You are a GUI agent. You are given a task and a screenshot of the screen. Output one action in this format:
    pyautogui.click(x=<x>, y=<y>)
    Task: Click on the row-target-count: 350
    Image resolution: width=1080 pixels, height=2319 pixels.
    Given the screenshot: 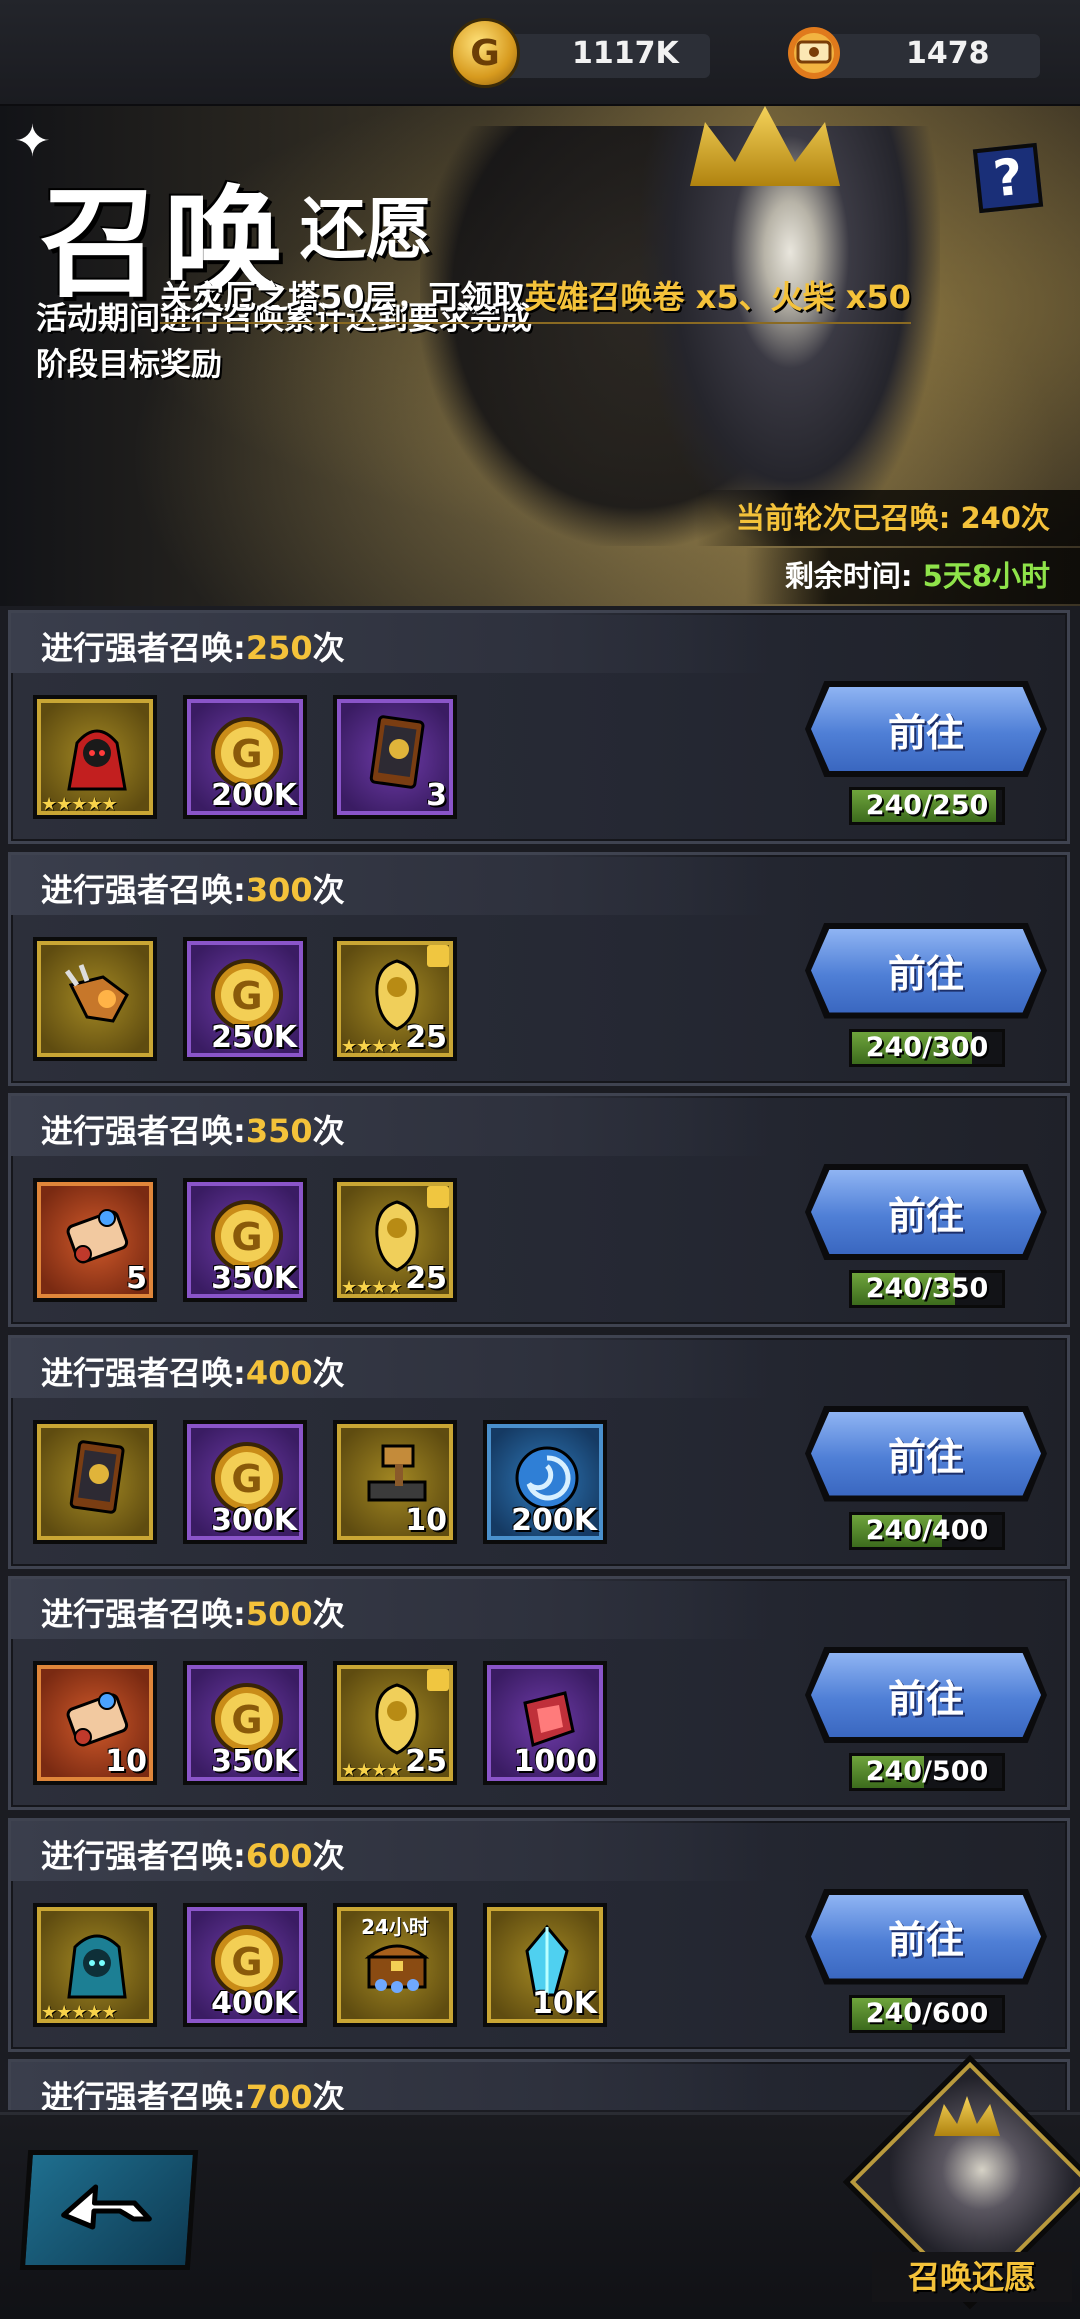 What is the action you would take?
    pyautogui.click(x=279, y=1131)
    